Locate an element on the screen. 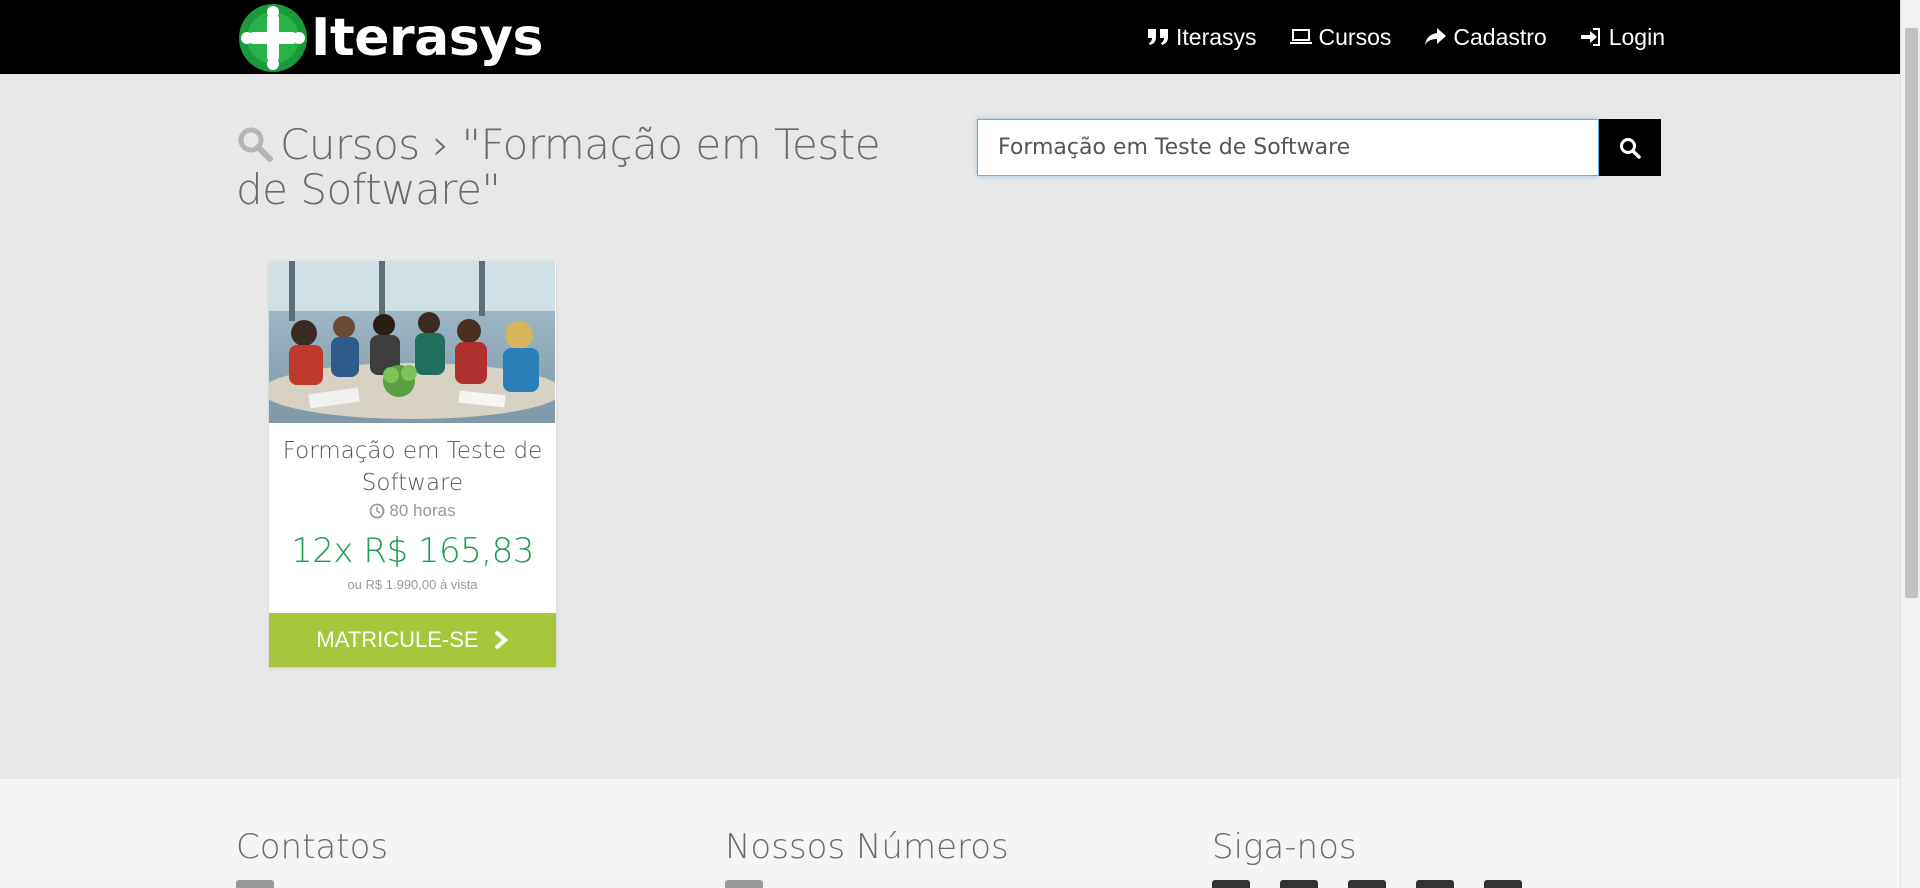  footer-heading-siga: Siga-nos is located at coordinates (1284, 847).